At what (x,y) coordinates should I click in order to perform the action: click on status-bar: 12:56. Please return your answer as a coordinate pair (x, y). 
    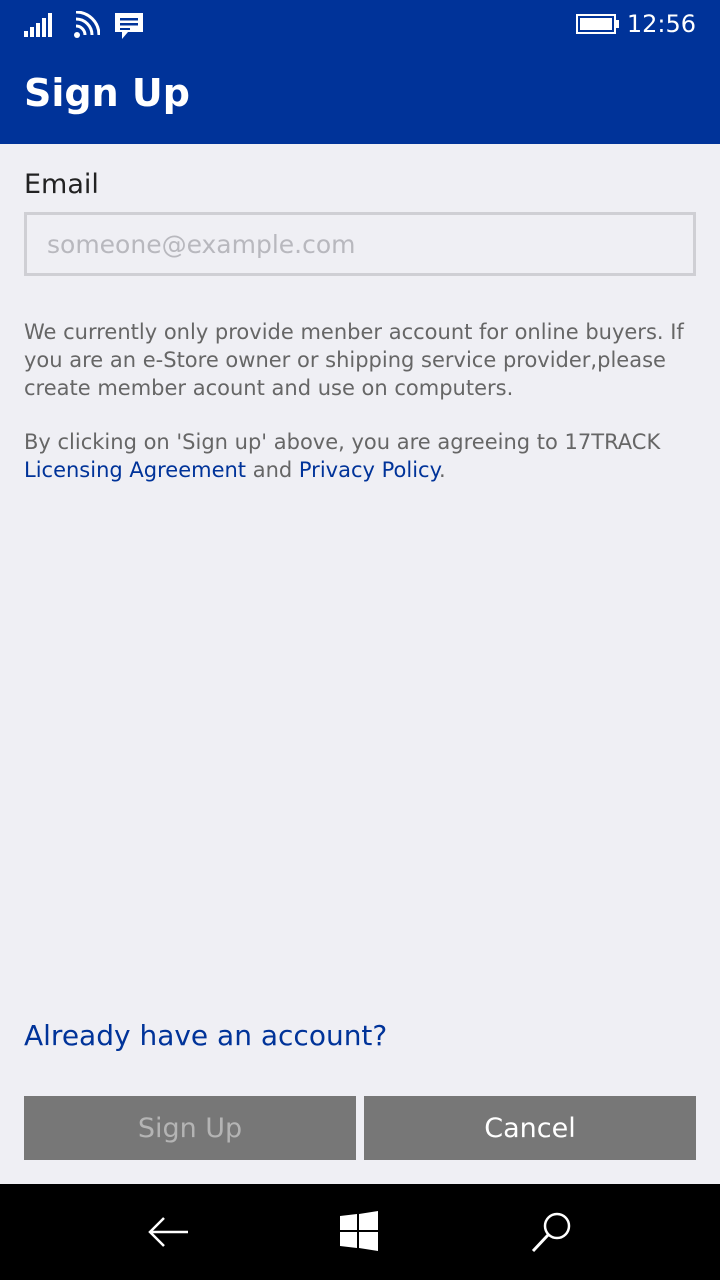
    Looking at the image, I should click on (360, 24).